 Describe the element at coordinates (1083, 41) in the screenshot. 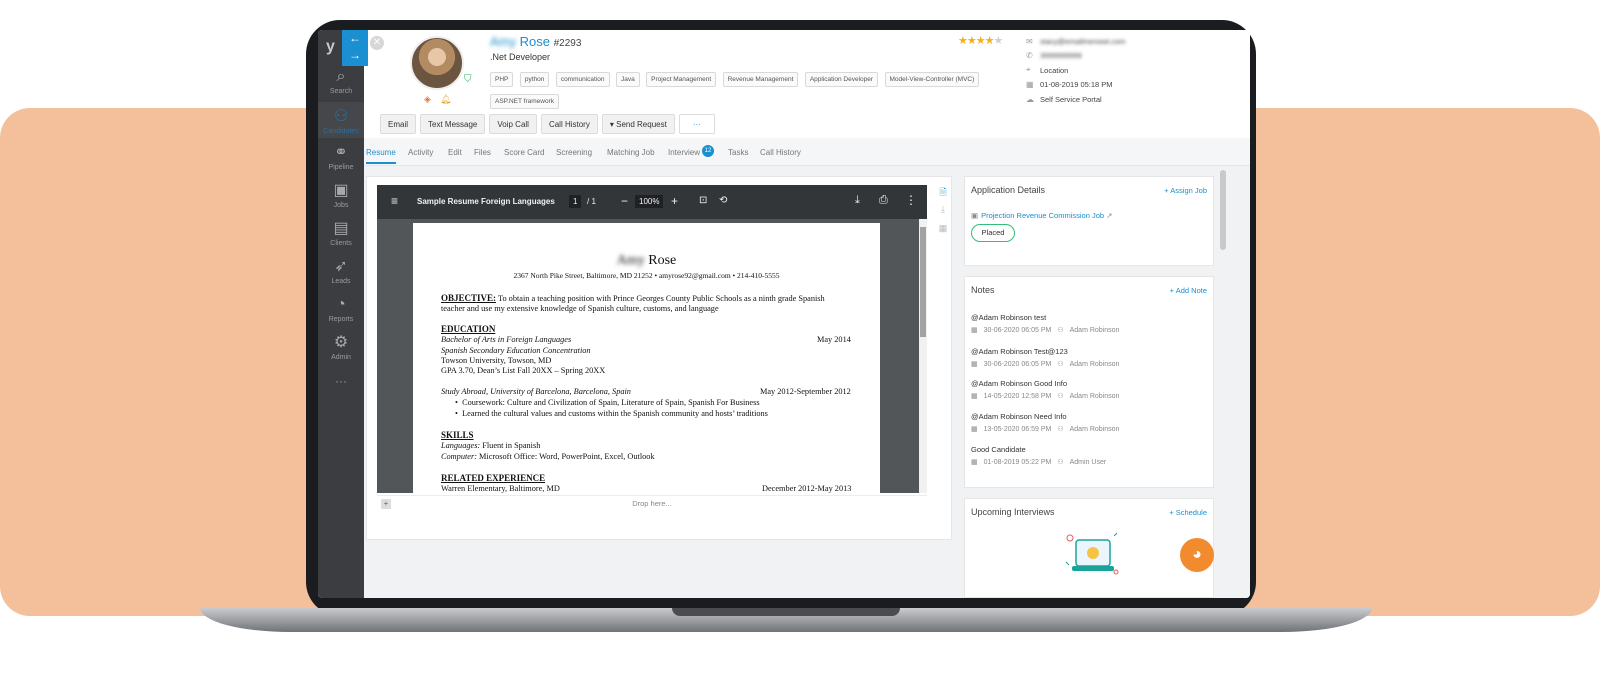

I see `contact-email: stacy@emailmenowt.com` at that location.